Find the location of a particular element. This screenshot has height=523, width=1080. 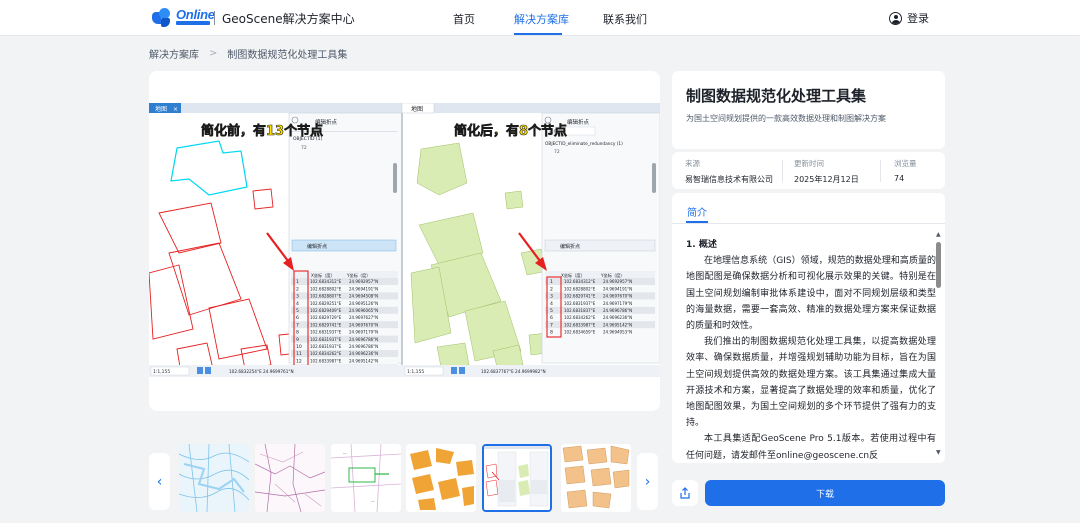

nav-home: 首页 is located at coordinates (464, 19).